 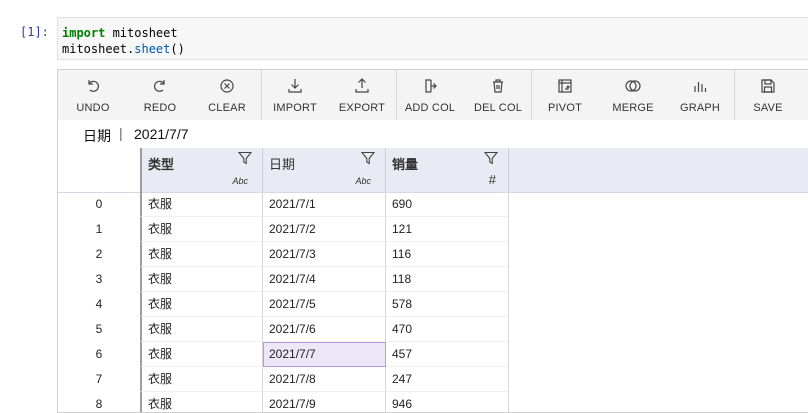 I want to click on table-cell: 2021/7/2, so click(x=324, y=229).